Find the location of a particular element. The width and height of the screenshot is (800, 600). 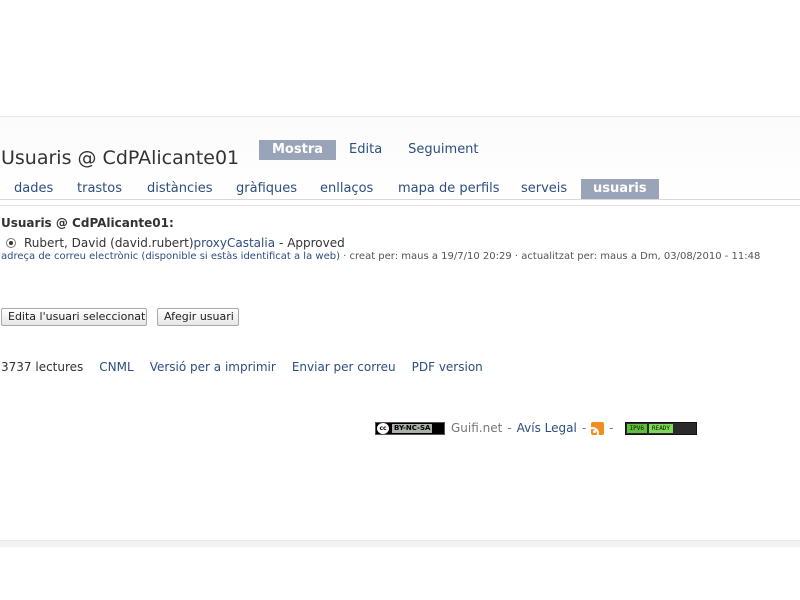

user-proxy-link: proxyCastalia is located at coordinates (235, 243).